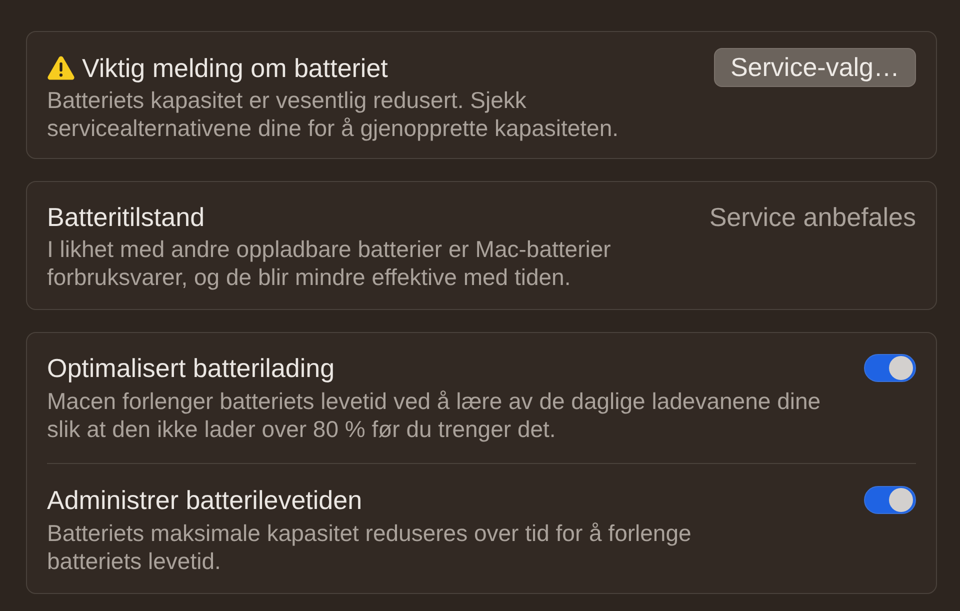  I want to click on setting-title: Optimalisert batterilading, so click(191, 368).